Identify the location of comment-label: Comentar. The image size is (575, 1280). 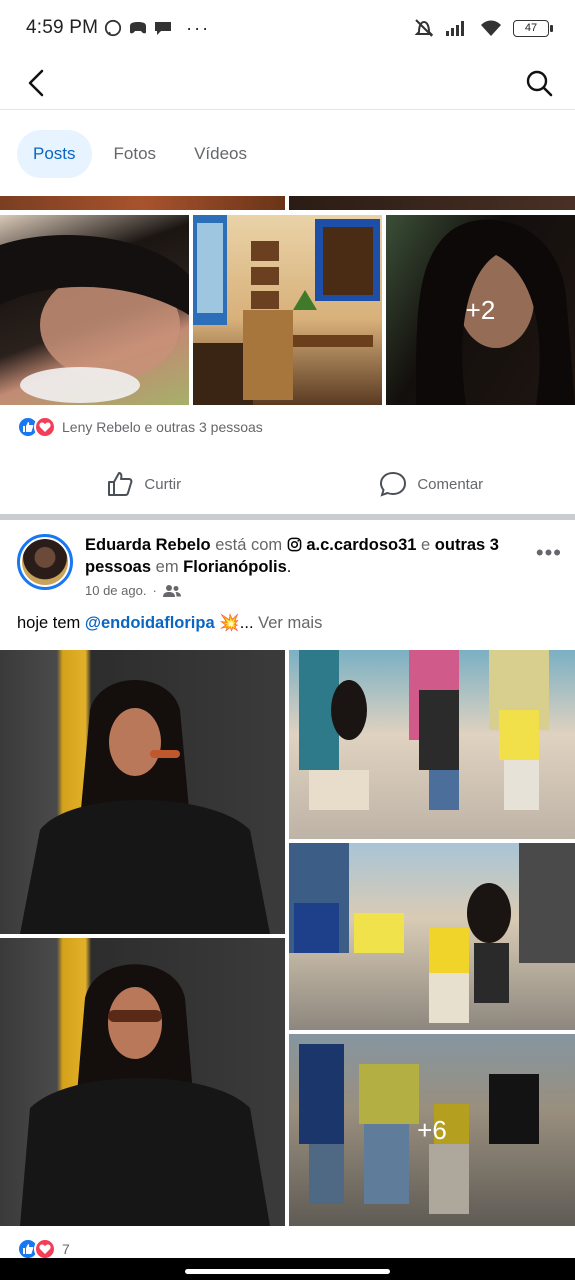
(450, 484).